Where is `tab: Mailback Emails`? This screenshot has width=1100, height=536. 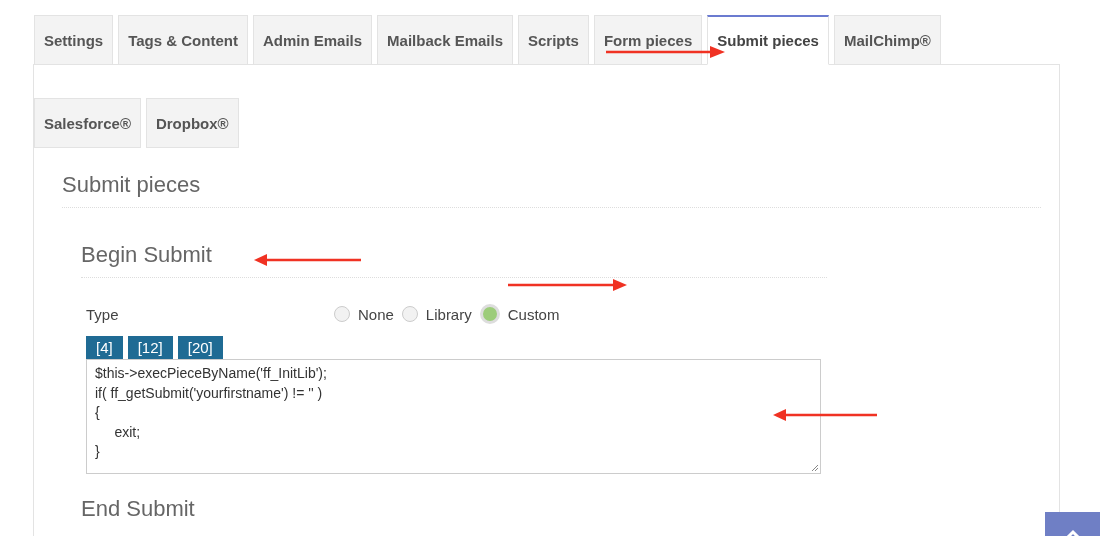 tab: Mailback Emails is located at coordinates (445, 40).